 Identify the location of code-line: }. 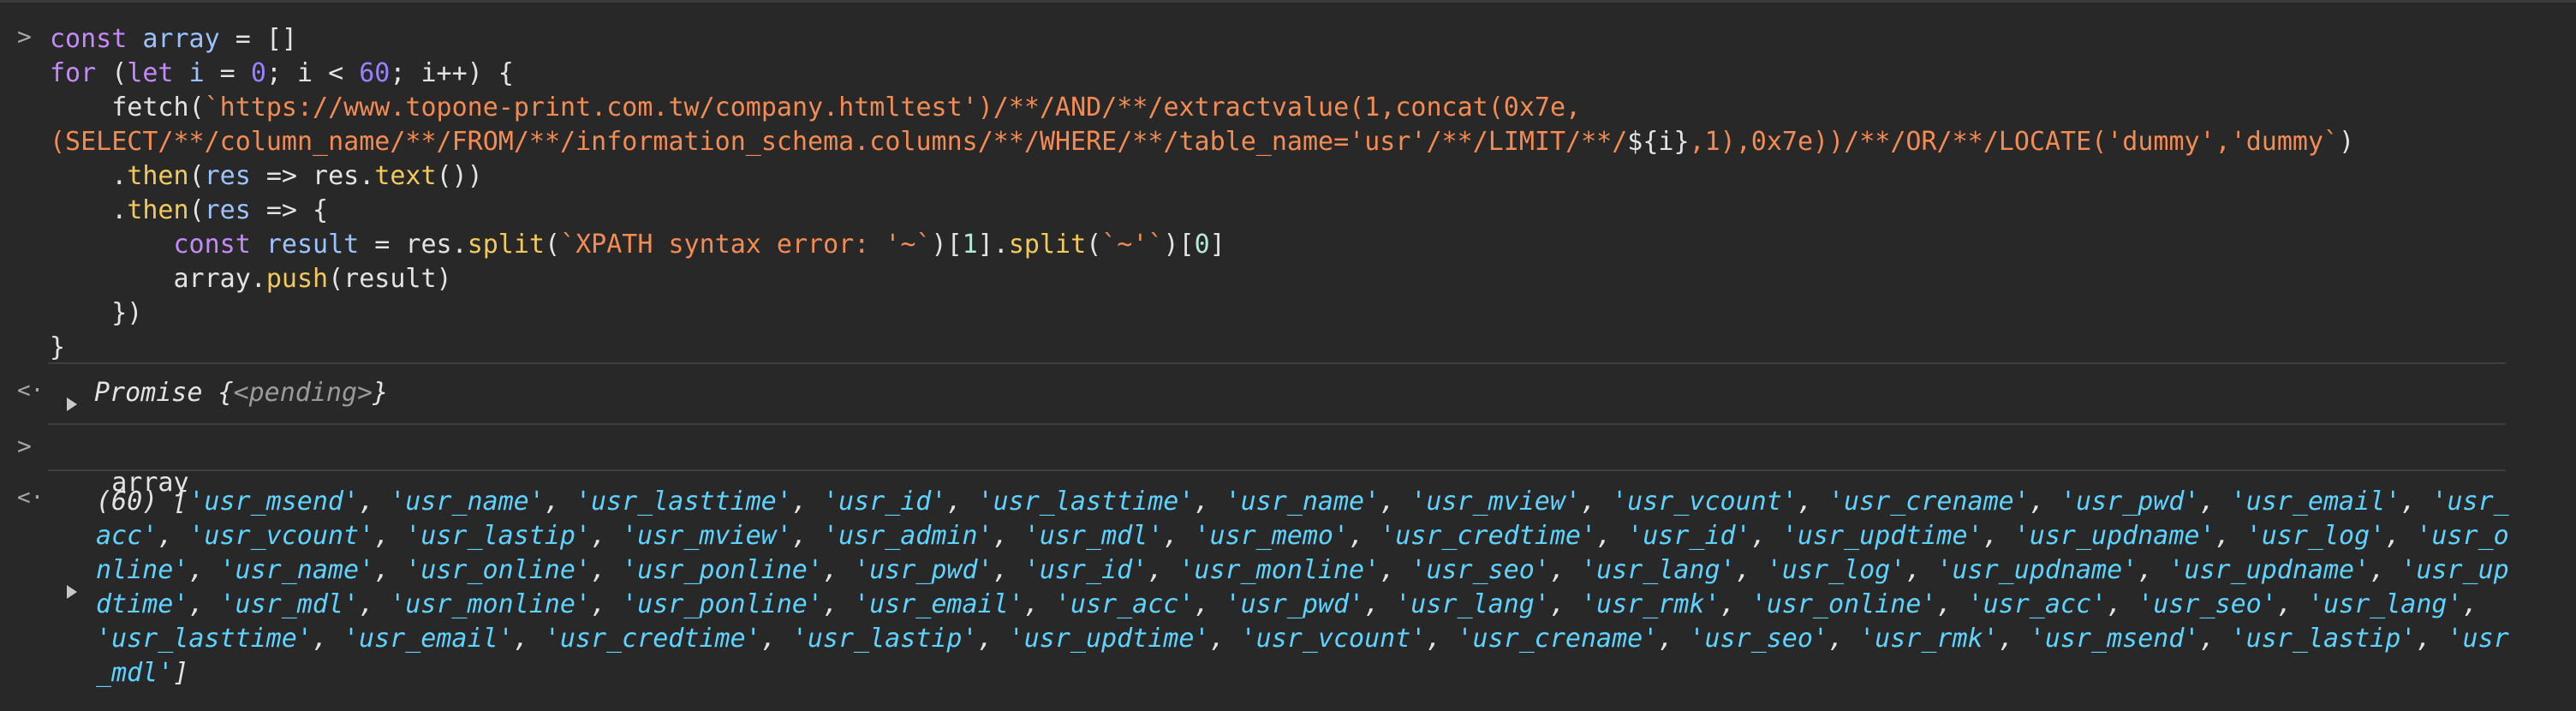
(1202, 348).